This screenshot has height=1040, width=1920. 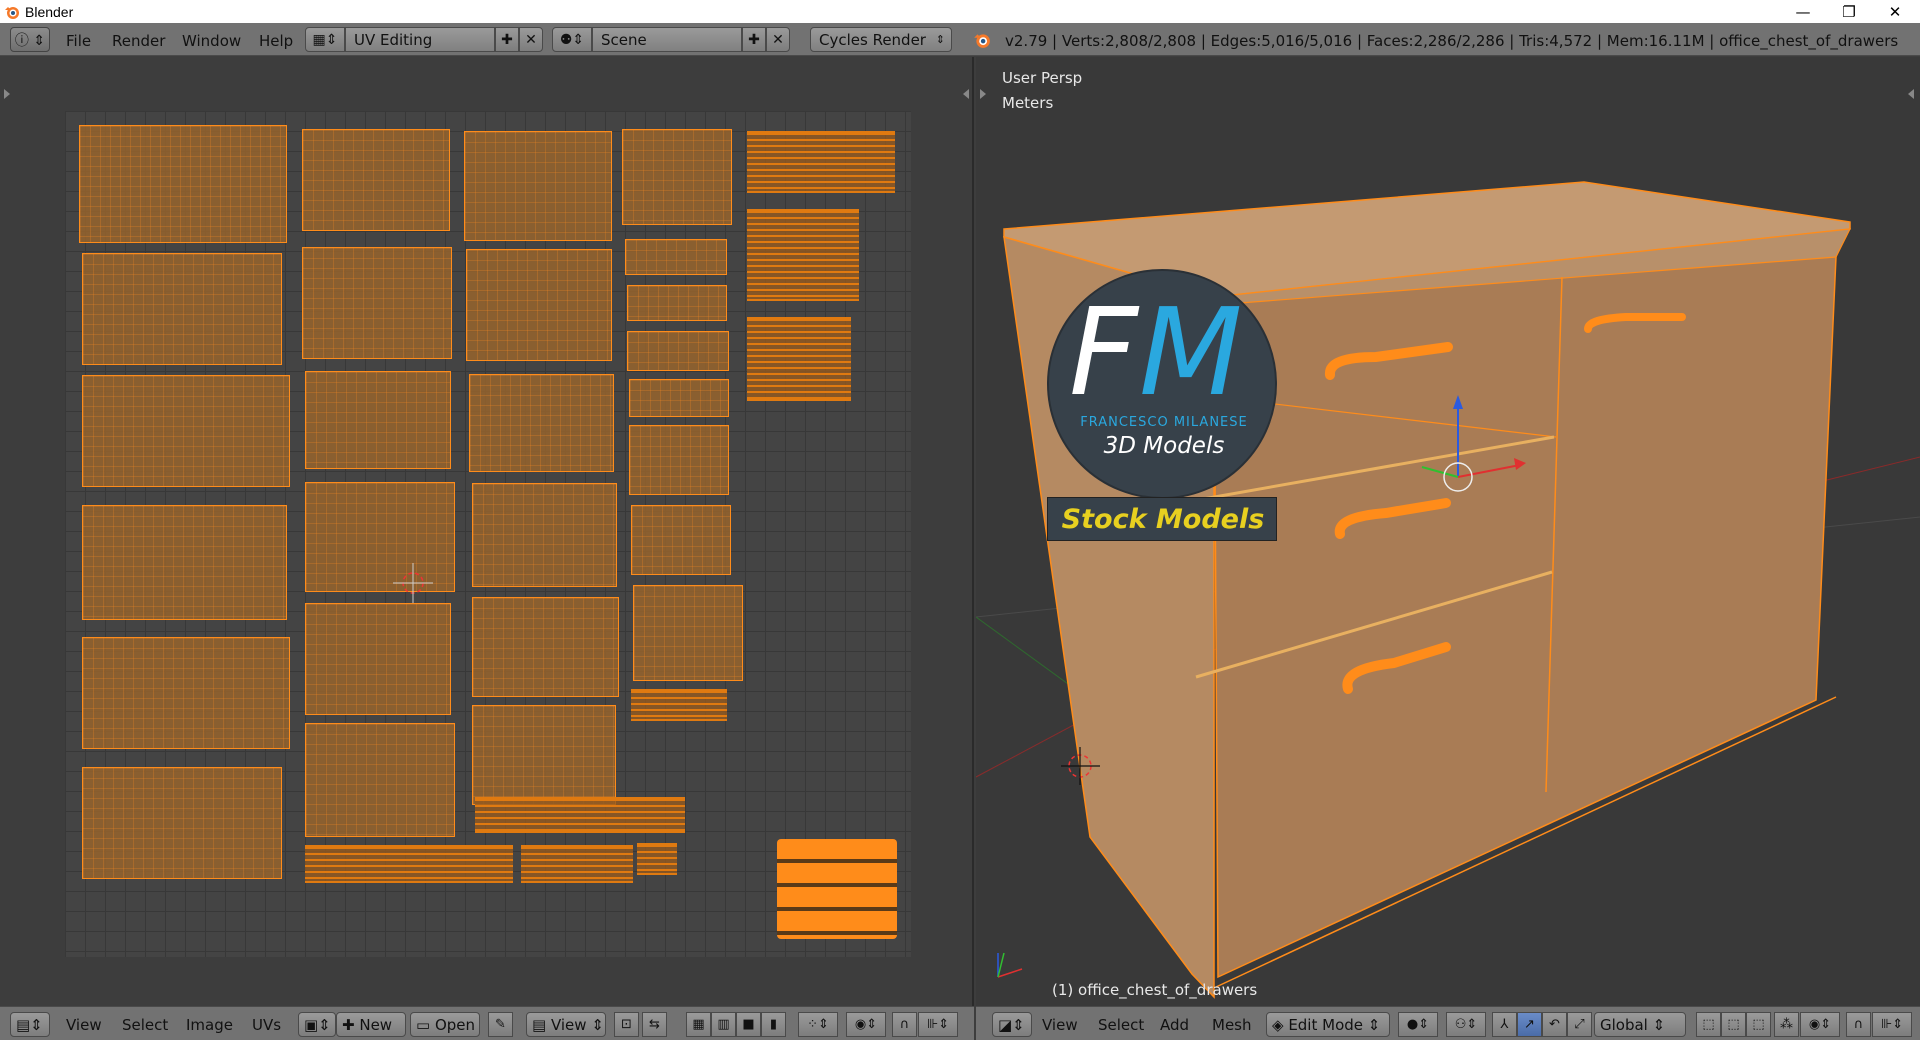 What do you see at coordinates (1466, 1024) in the screenshot?
I see `pivot-point-dropdown: ⚇⇕` at bounding box center [1466, 1024].